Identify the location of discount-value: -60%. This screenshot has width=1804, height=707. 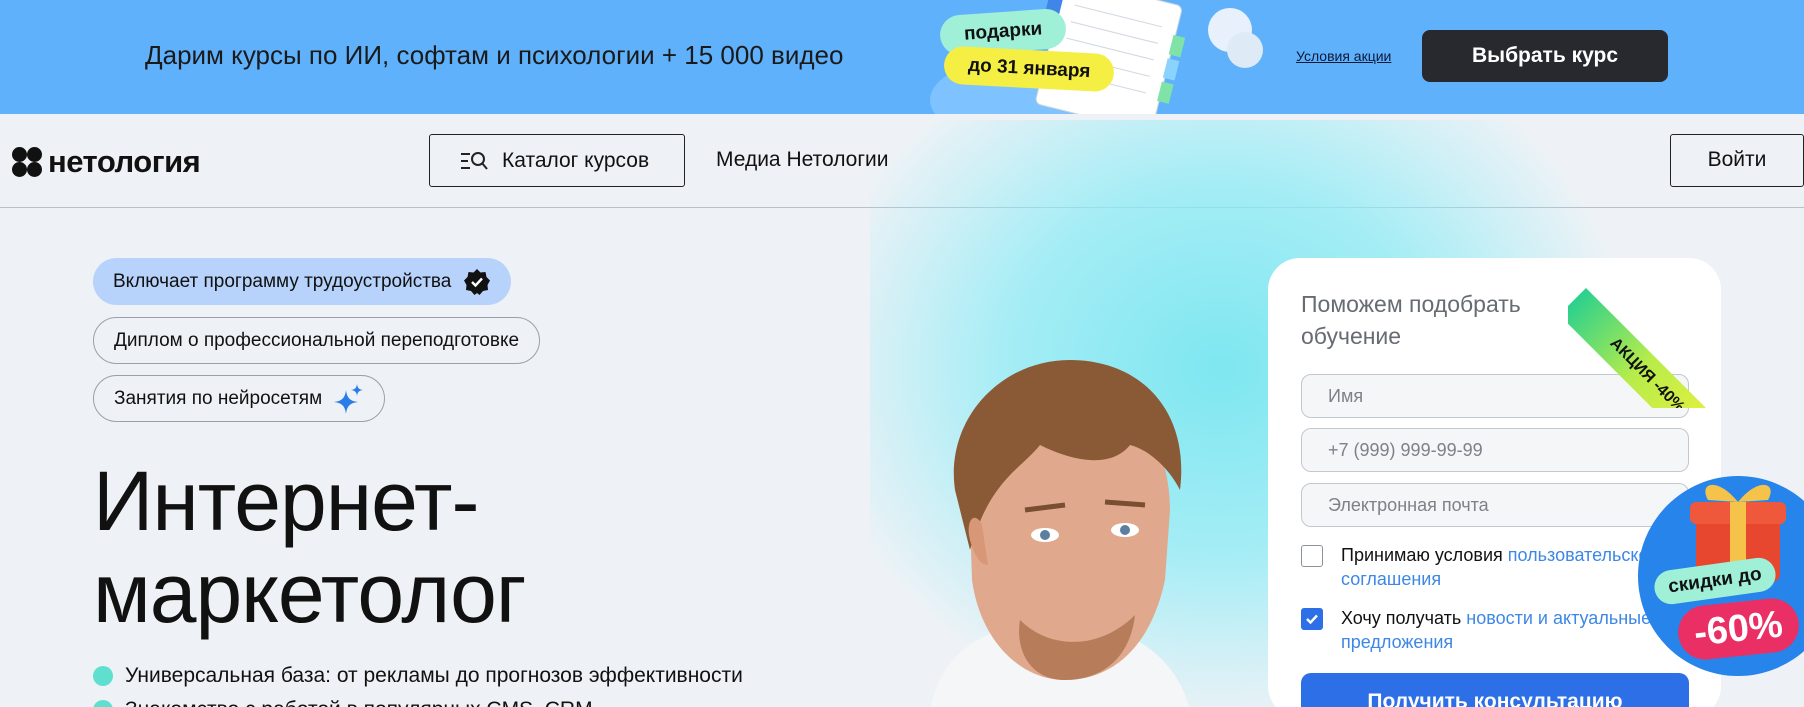
(1738, 629).